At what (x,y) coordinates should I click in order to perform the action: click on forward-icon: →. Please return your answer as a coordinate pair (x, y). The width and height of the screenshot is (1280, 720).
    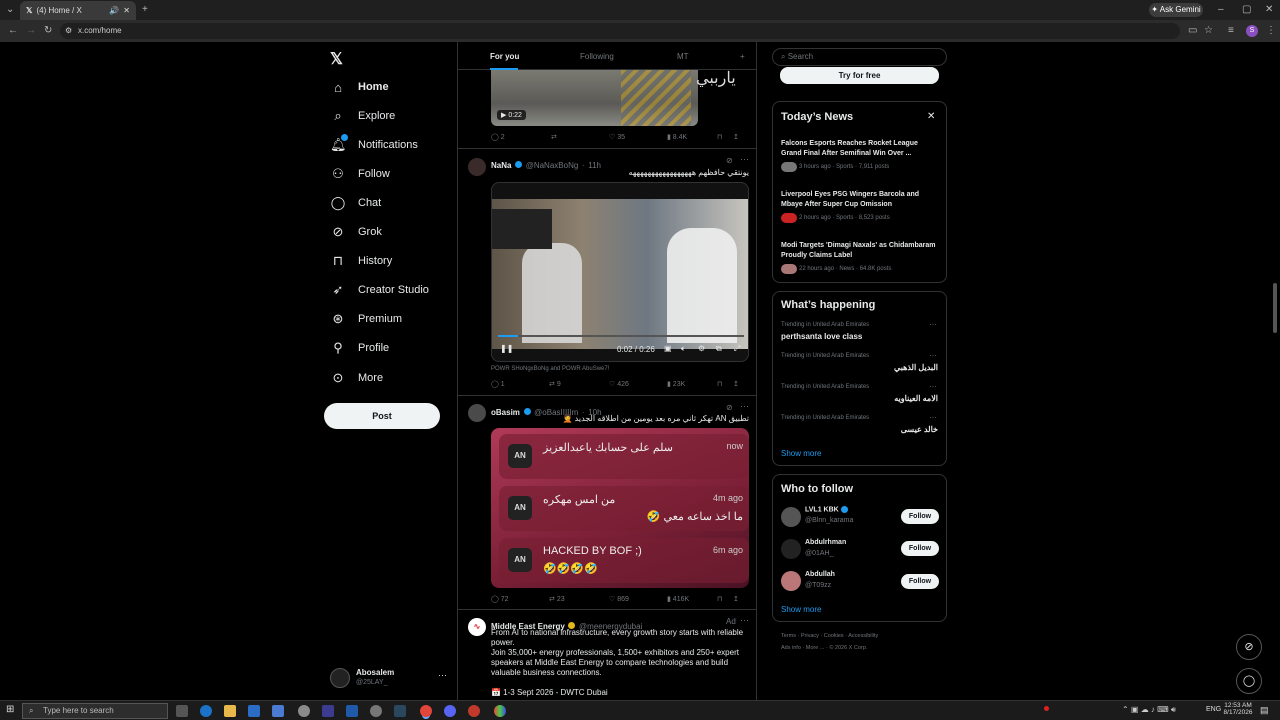
    Looking at the image, I should click on (31, 31).